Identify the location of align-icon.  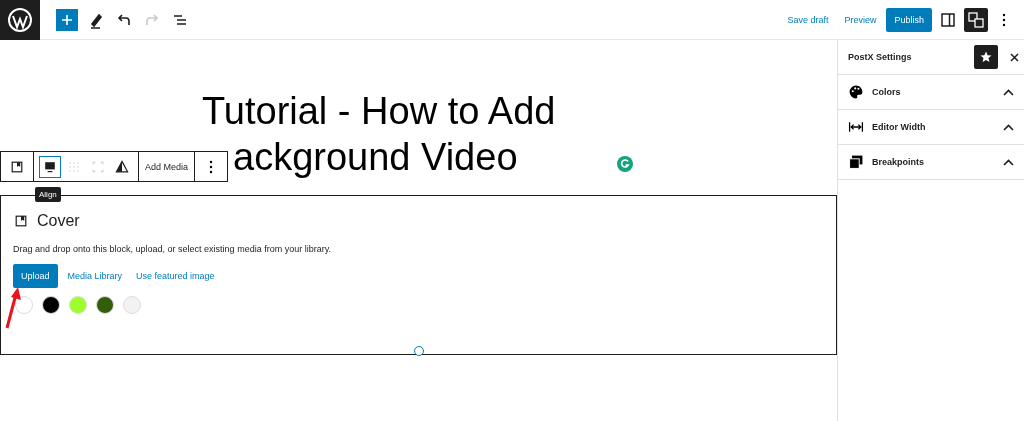
(50, 166).